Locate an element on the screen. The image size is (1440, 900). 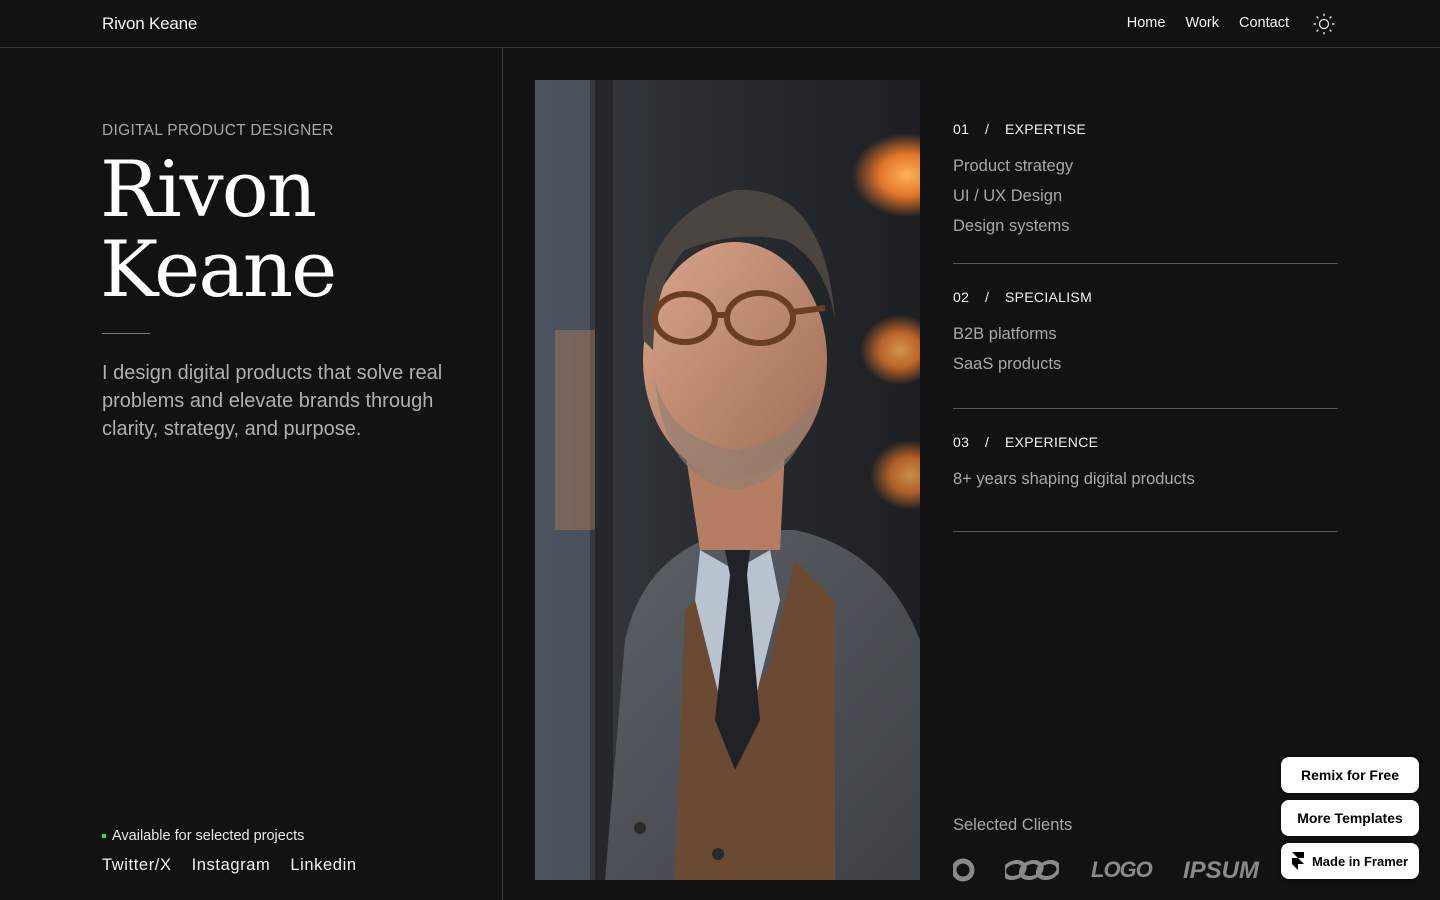
section-number: 03 is located at coordinates (961, 442).